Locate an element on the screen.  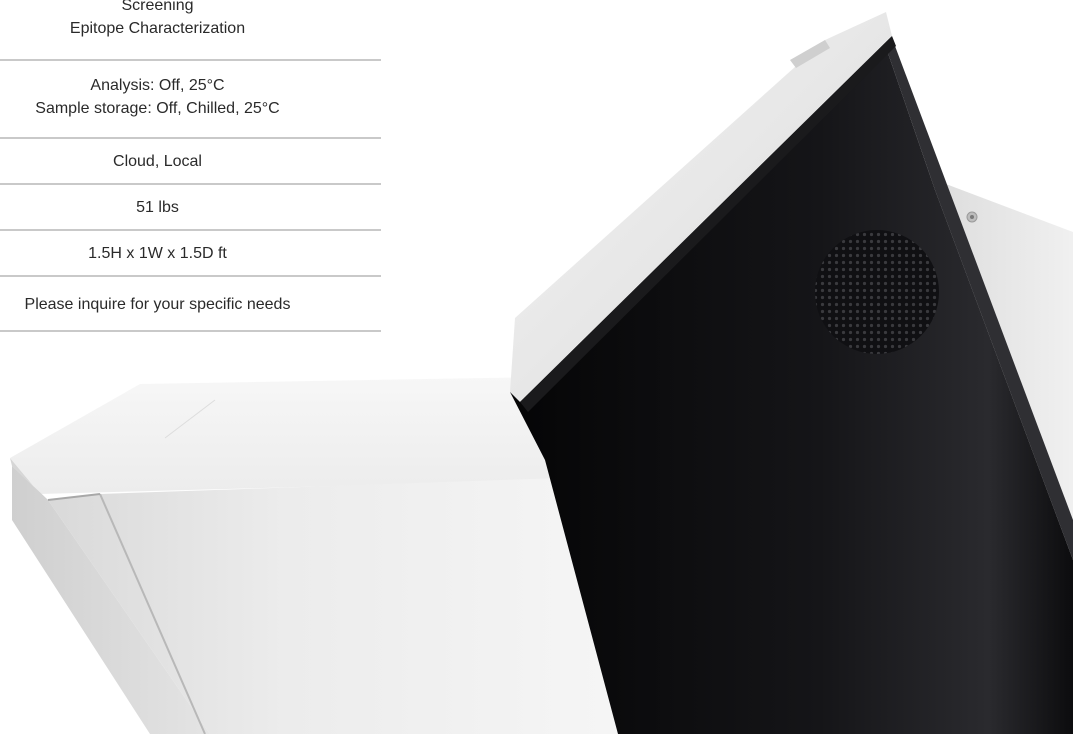
spec-value-dimensions: 1.5H x 1W x 1.5D ft is located at coordinates (157, 253).